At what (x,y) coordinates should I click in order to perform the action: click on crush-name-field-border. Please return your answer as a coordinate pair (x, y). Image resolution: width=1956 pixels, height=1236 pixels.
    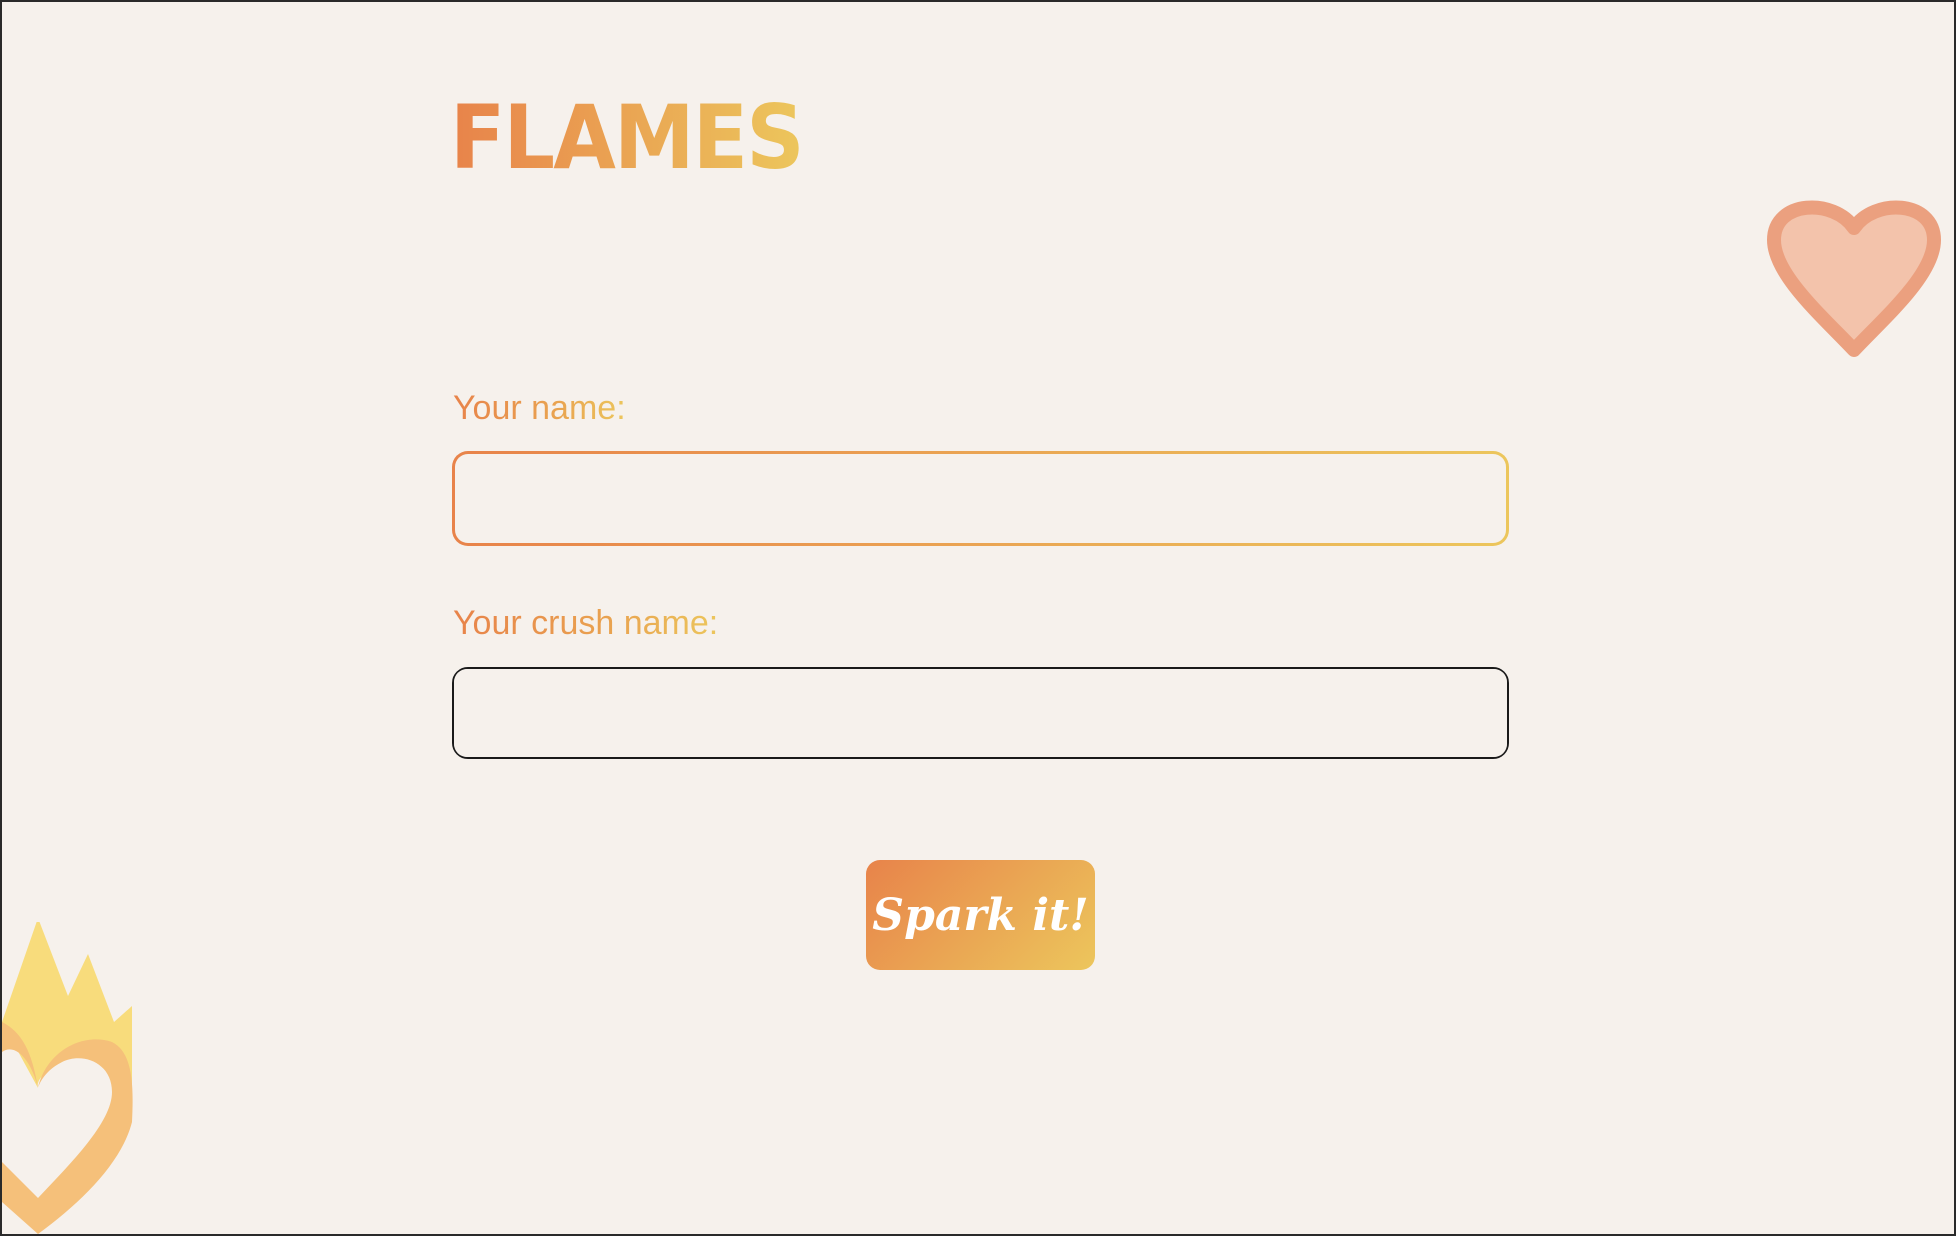
    Looking at the image, I should click on (980, 713).